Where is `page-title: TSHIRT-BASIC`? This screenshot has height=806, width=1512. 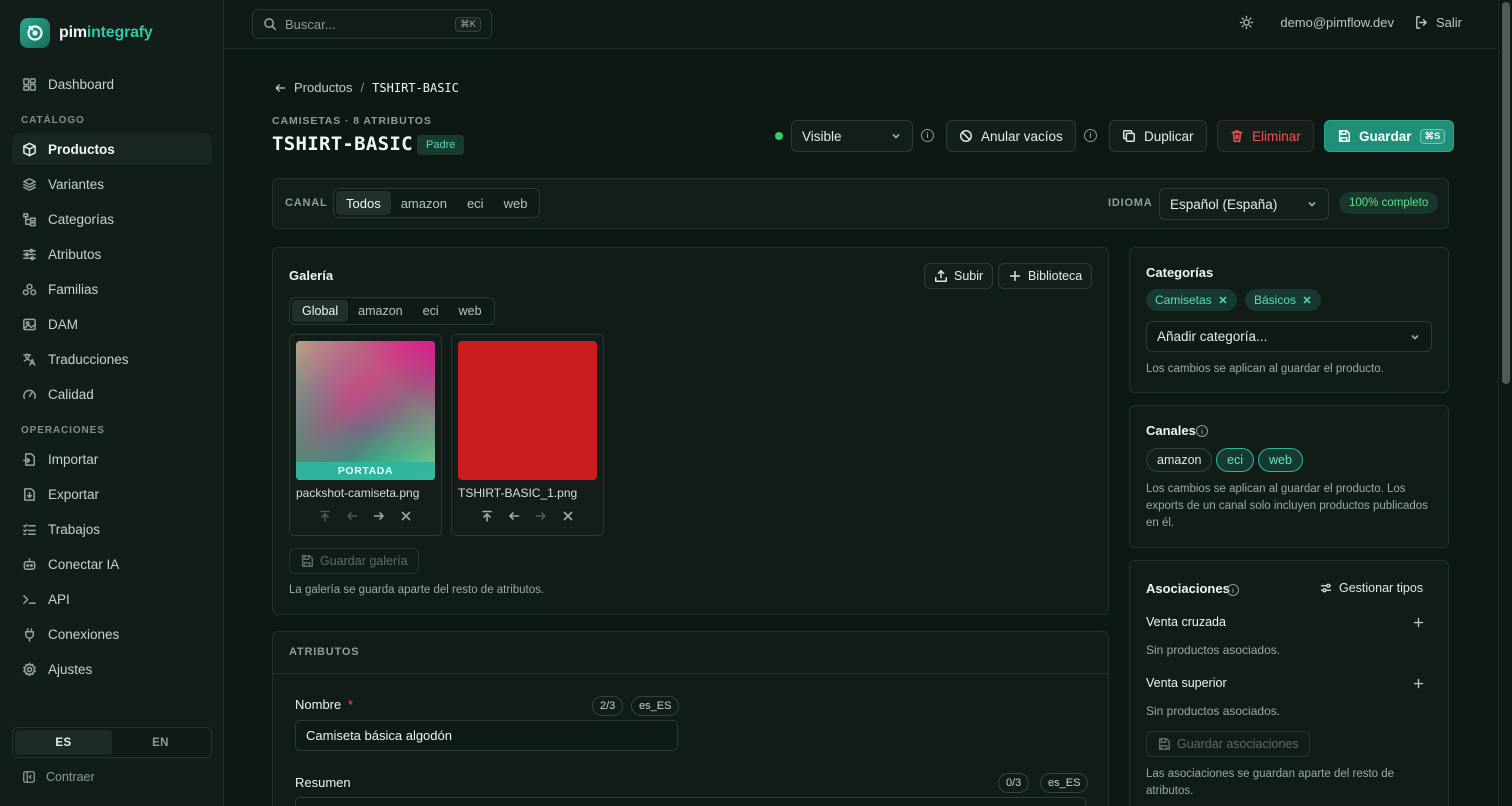
page-title: TSHIRT-BASIC is located at coordinates (342, 144).